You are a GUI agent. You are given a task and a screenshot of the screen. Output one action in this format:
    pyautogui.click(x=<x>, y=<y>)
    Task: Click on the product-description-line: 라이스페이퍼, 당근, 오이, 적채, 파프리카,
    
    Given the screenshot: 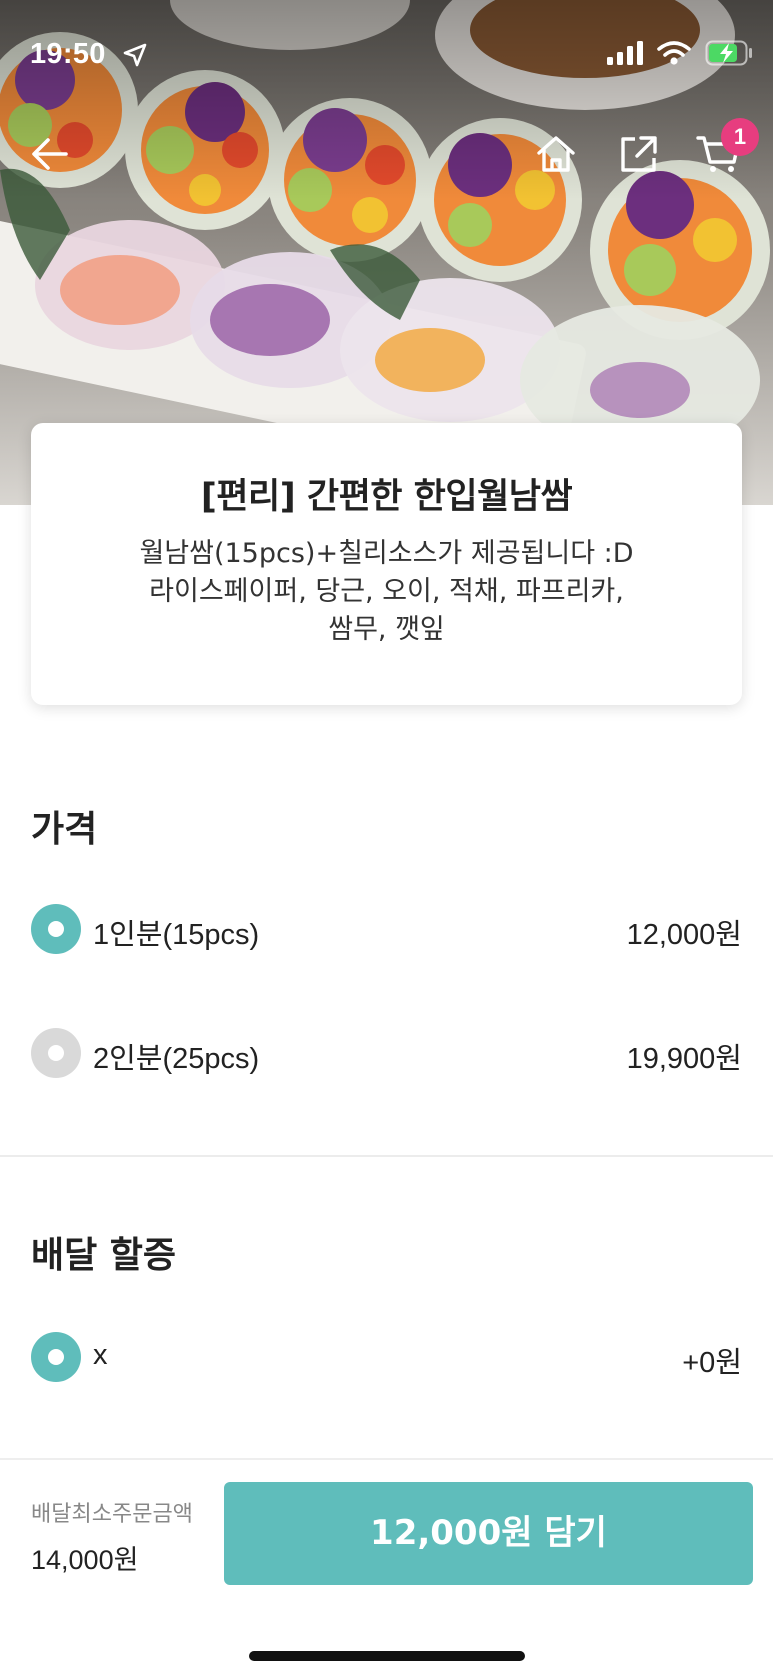 What is the action you would take?
    pyautogui.click(x=386, y=591)
    